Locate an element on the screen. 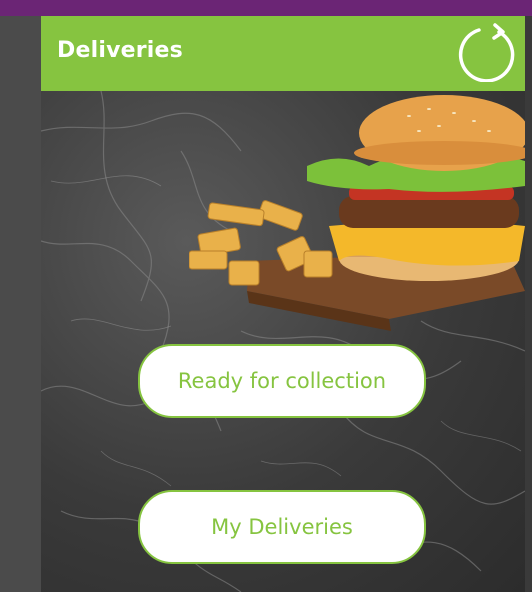  left-sidebar-rail is located at coordinates (20, 304).